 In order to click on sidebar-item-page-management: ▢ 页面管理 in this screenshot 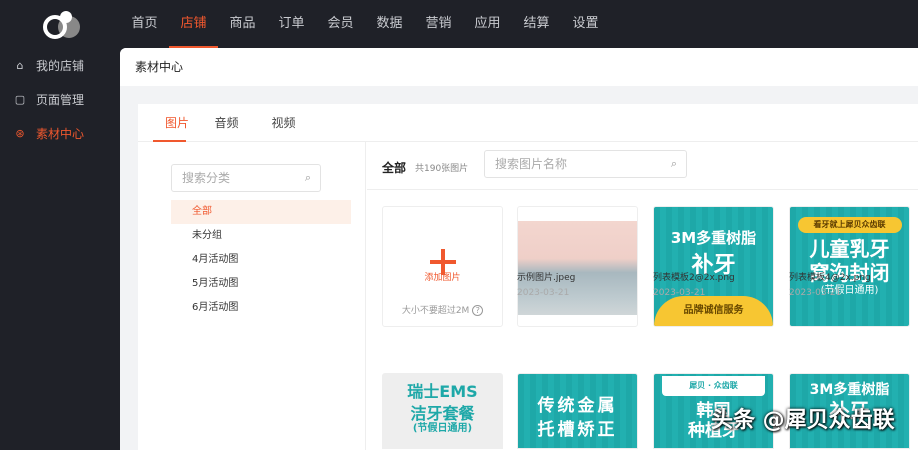, I will do `click(60, 99)`.